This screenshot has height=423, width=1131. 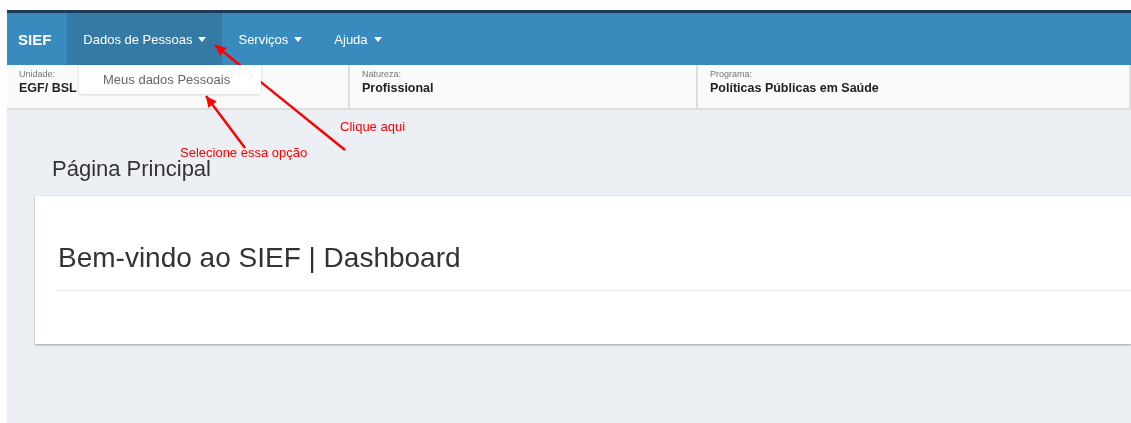 What do you see at coordinates (398, 88) in the screenshot?
I see `field-value: Profissional` at bounding box center [398, 88].